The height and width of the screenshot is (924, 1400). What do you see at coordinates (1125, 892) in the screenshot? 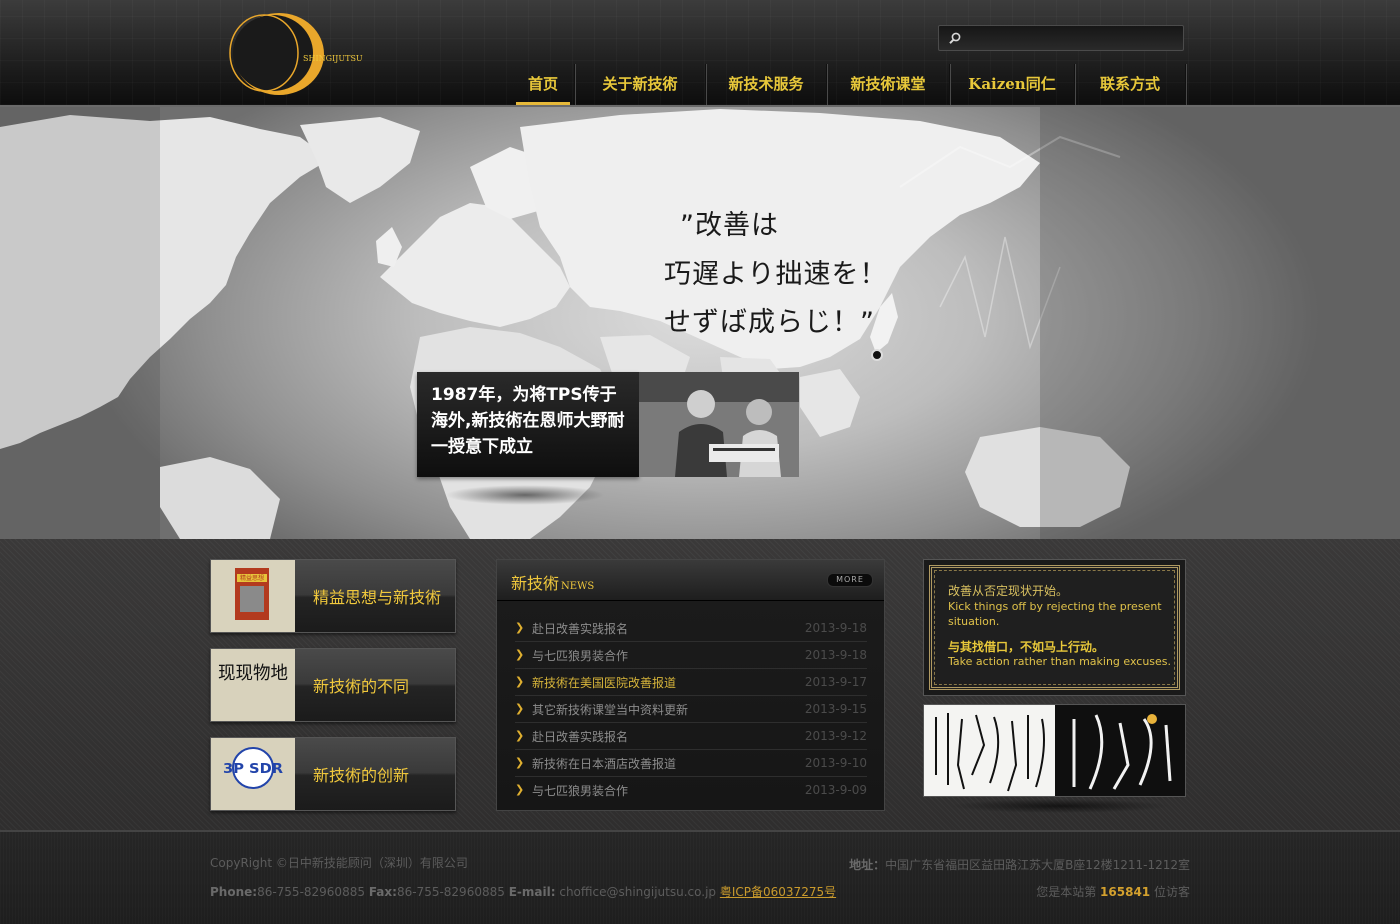
I see `visitor-count: 165841` at bounding box center [1125, 892].